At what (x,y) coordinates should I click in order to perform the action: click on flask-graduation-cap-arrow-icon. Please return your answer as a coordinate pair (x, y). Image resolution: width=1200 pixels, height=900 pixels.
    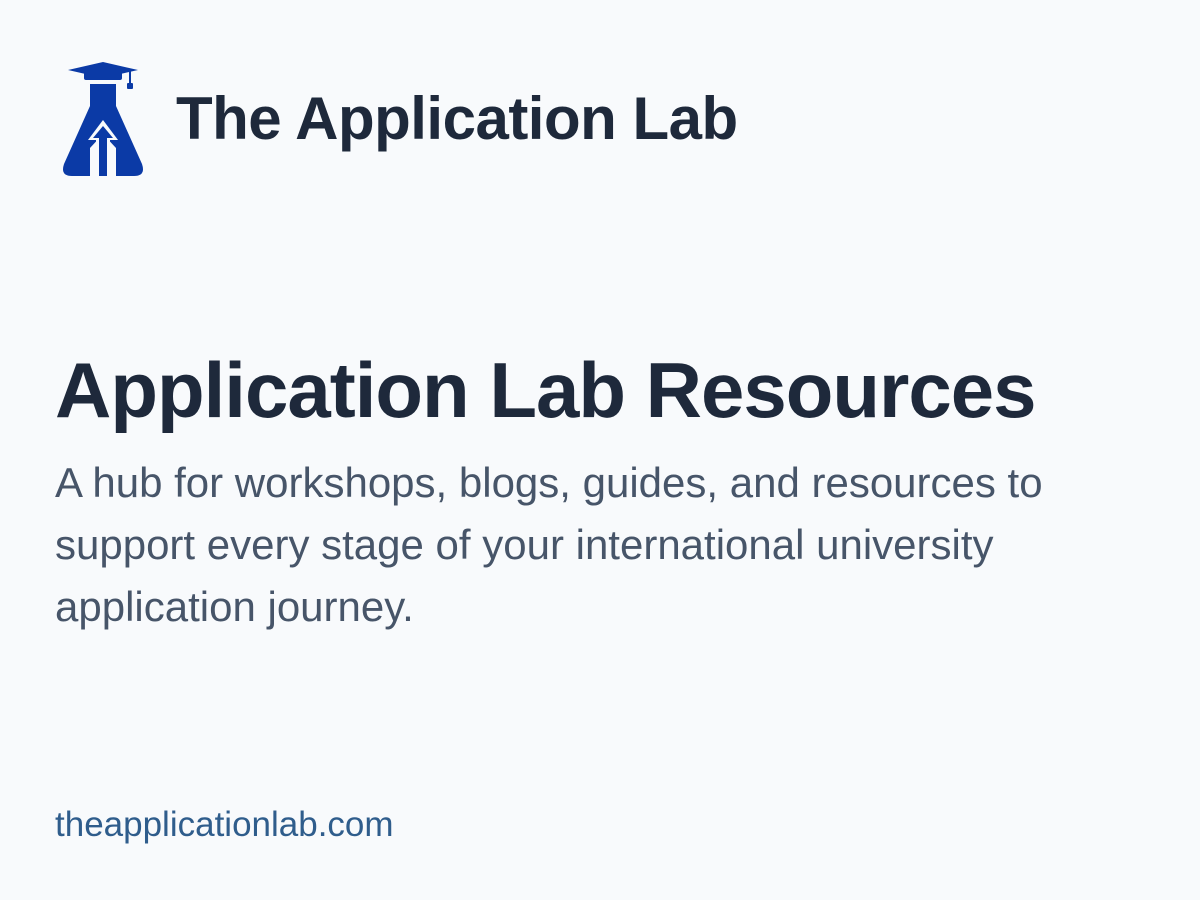
    Looking at the image, I should click on (103, 119).